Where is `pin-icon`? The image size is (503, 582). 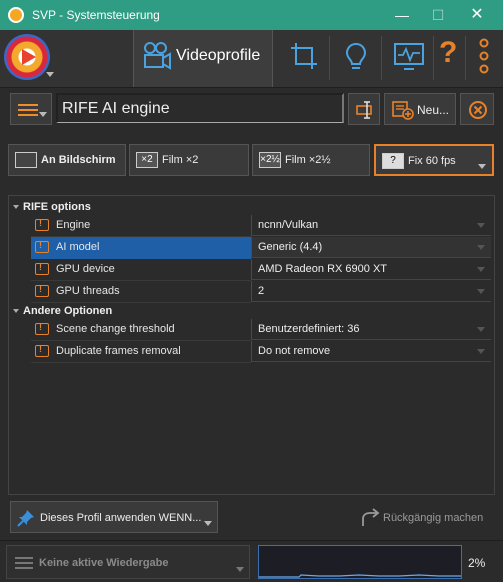 pin-icon is located at coordinates (25, 518).